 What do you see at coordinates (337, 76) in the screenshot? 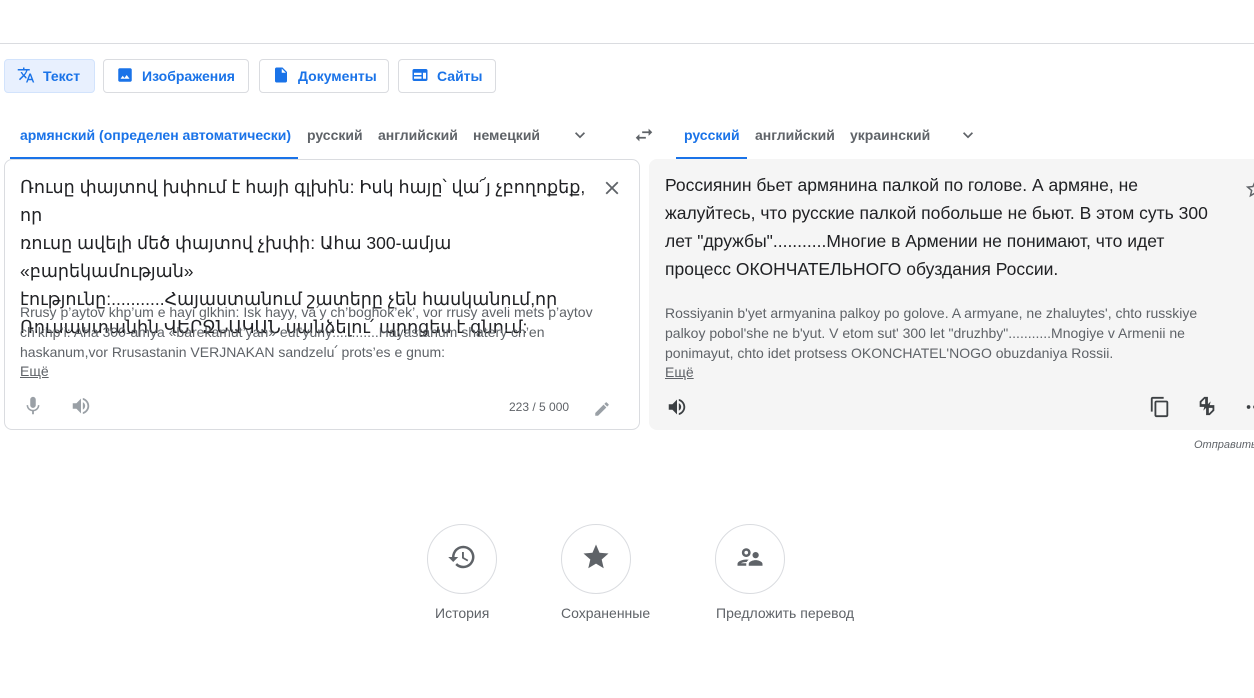
I see `tab-documents-label: Документы` at bounding box center [337, 76].